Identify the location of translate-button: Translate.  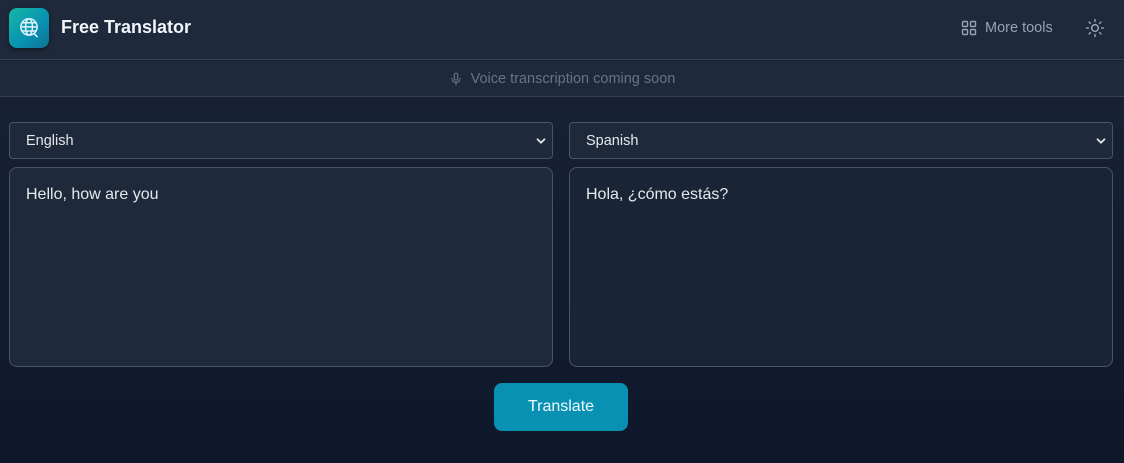
(561, 407).